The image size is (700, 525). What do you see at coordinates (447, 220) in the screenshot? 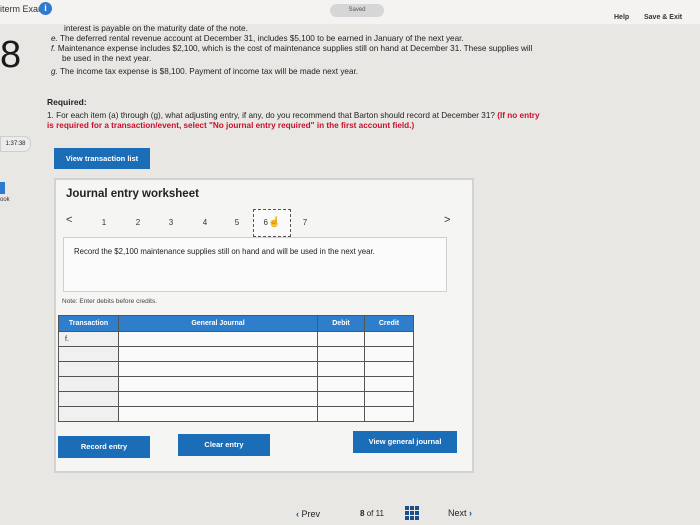
I see `worksheet-next-arrow: >` at bounding box center [447, 220].